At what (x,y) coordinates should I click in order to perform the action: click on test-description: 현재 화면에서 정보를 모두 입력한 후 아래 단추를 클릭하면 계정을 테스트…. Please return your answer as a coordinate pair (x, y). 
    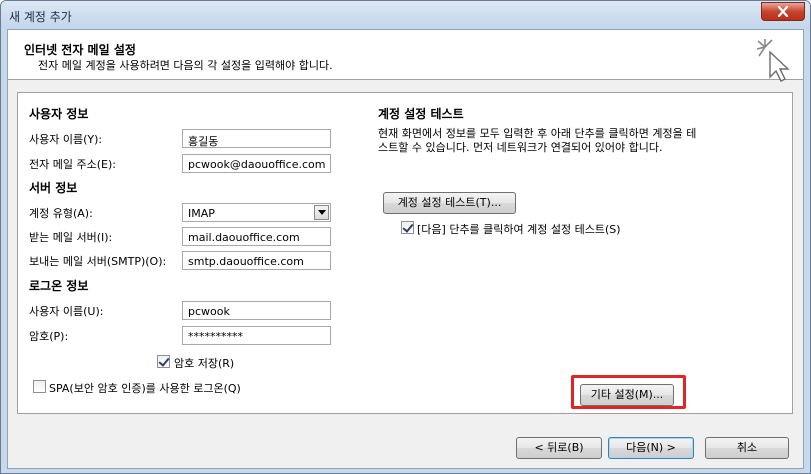
    Looking at the image, I should click on (537, 140).